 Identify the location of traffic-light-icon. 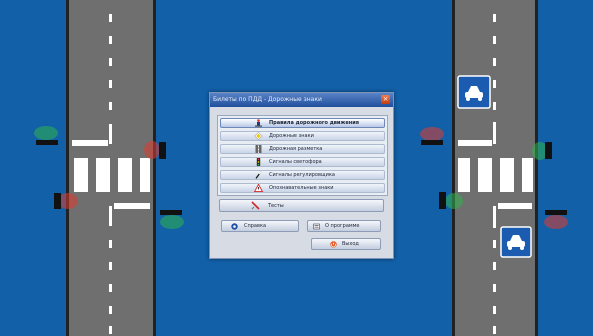
(258, 162).